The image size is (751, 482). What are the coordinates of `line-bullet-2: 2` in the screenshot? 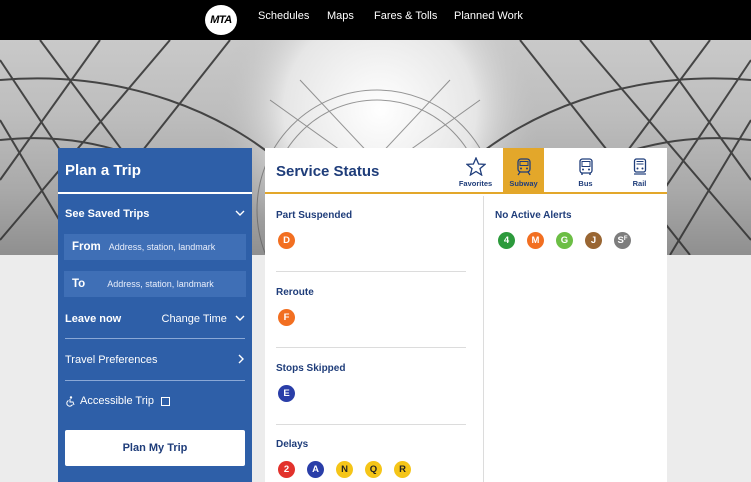 It's located at (286, 469).